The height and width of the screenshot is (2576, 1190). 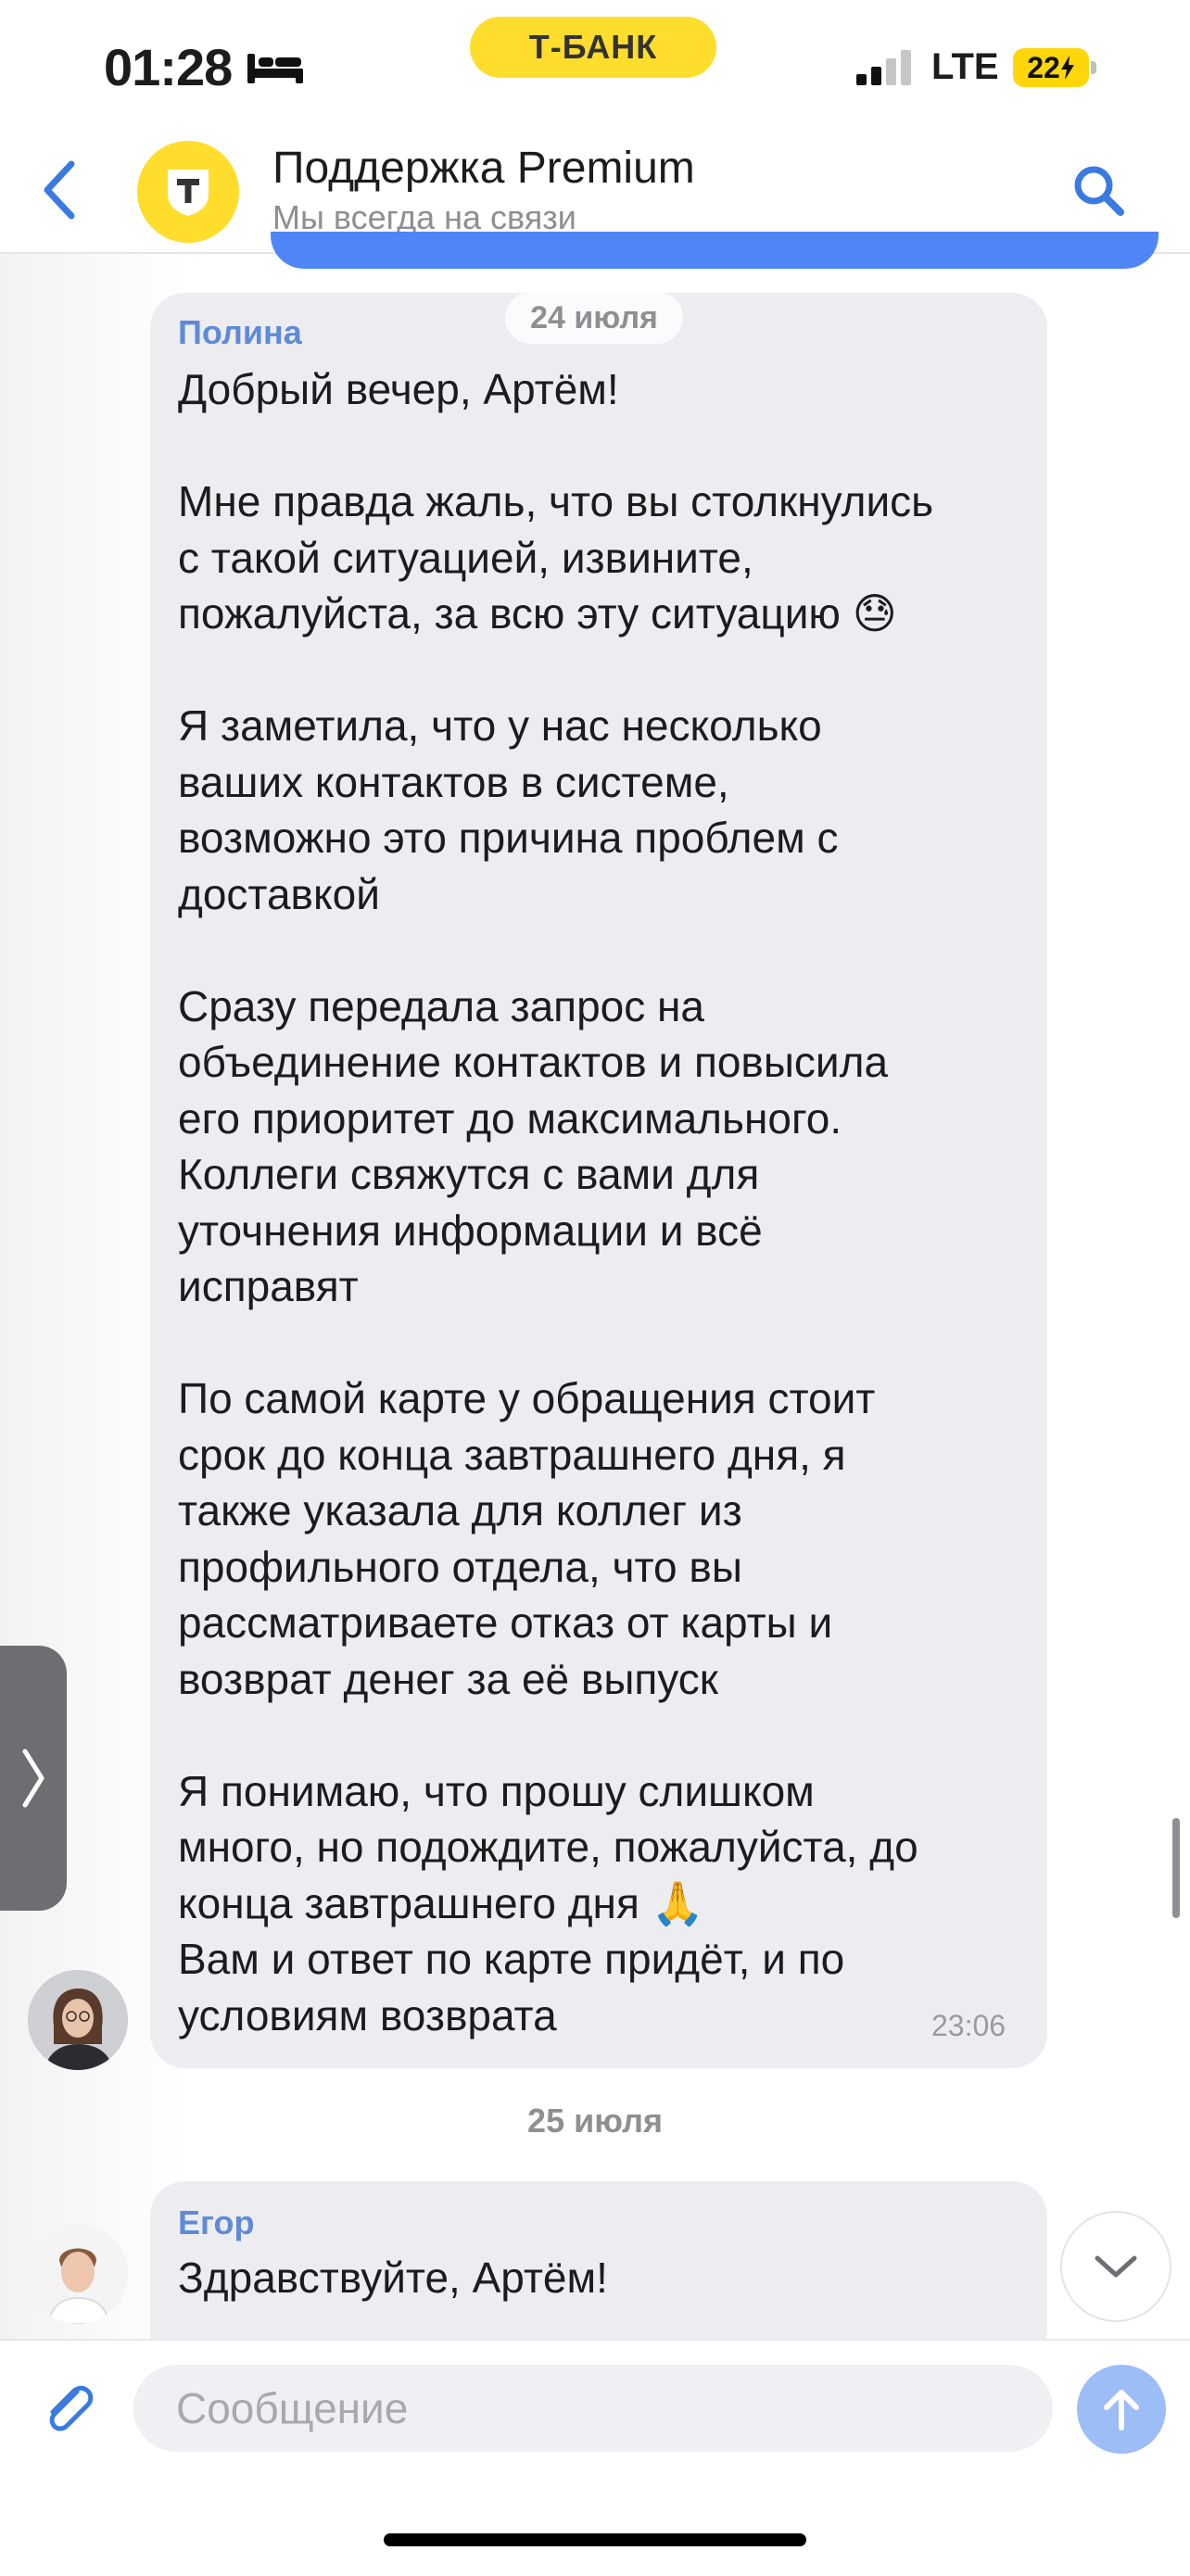 I want to click on bed-icon, so click(x=275, y=69).